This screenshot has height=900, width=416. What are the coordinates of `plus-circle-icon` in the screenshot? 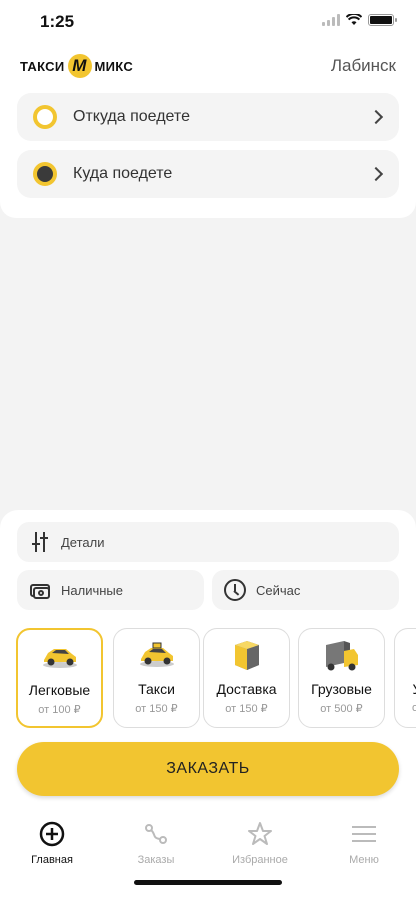 It's located at (52, 834).